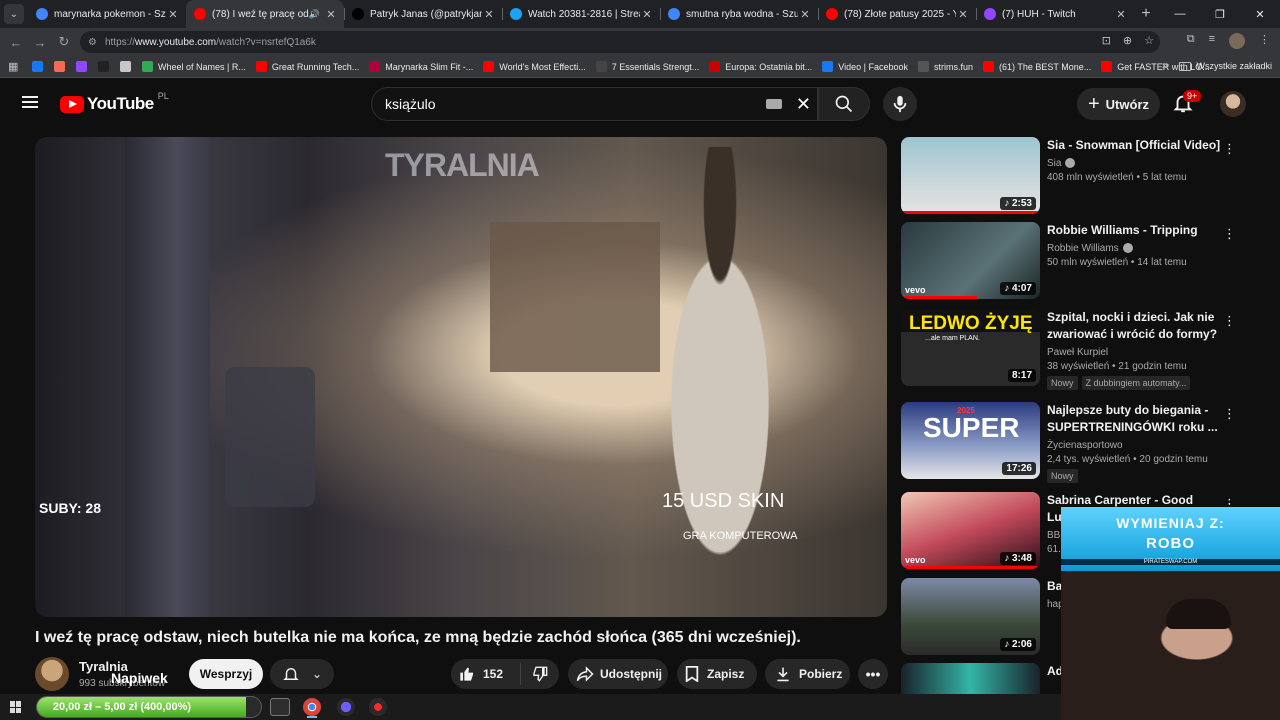  I want to click on browser-tab: (7) HUH - Twitch ✕, so click(1055, 14).